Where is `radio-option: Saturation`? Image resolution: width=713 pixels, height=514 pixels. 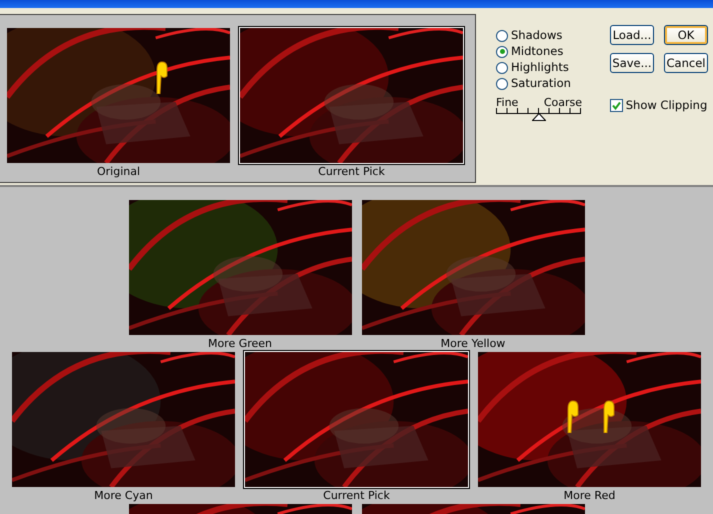 radio-option: Saturation is located at coordinates (539, 84).